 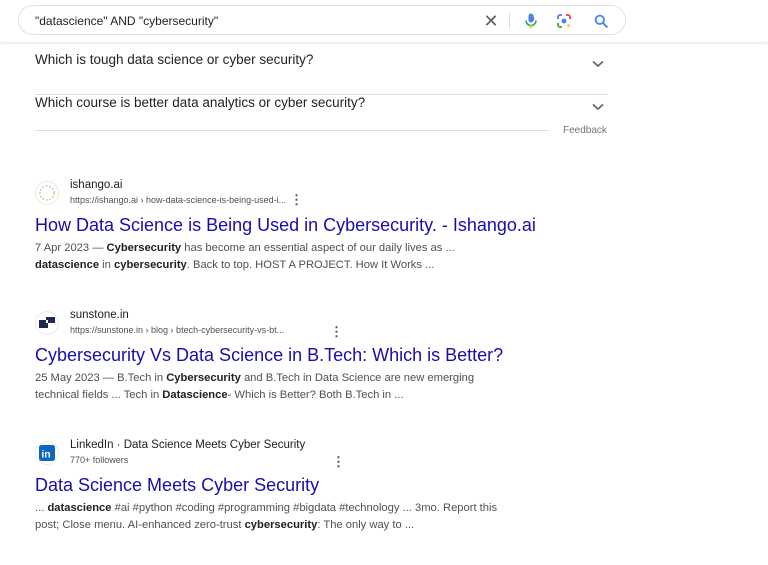 I want to click on linkedin-favicon-icon: in, so click(x=47, y=453).